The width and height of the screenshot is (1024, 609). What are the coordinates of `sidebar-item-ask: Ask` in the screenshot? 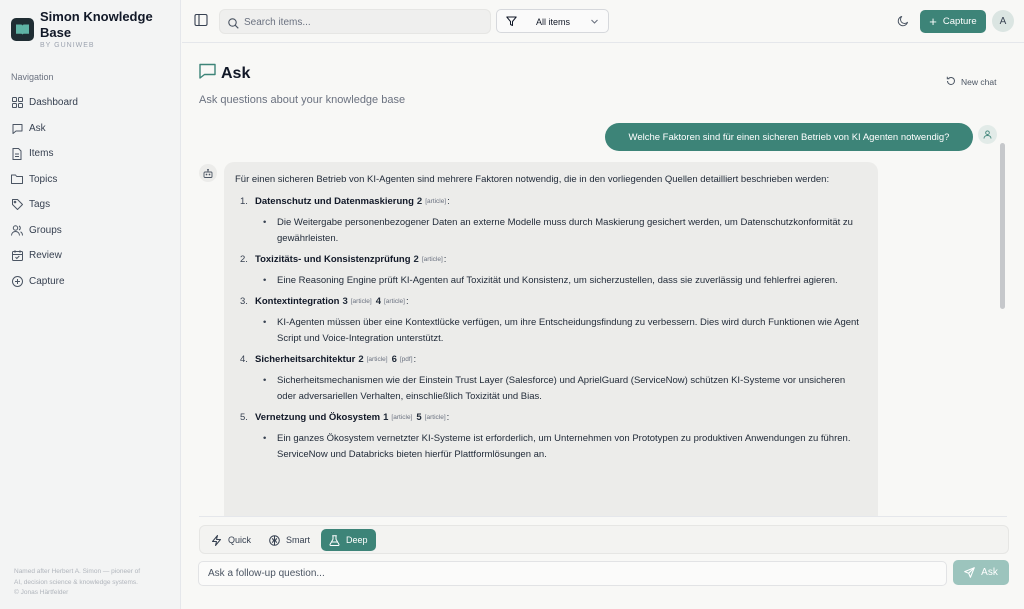 It's located at (91, 129).